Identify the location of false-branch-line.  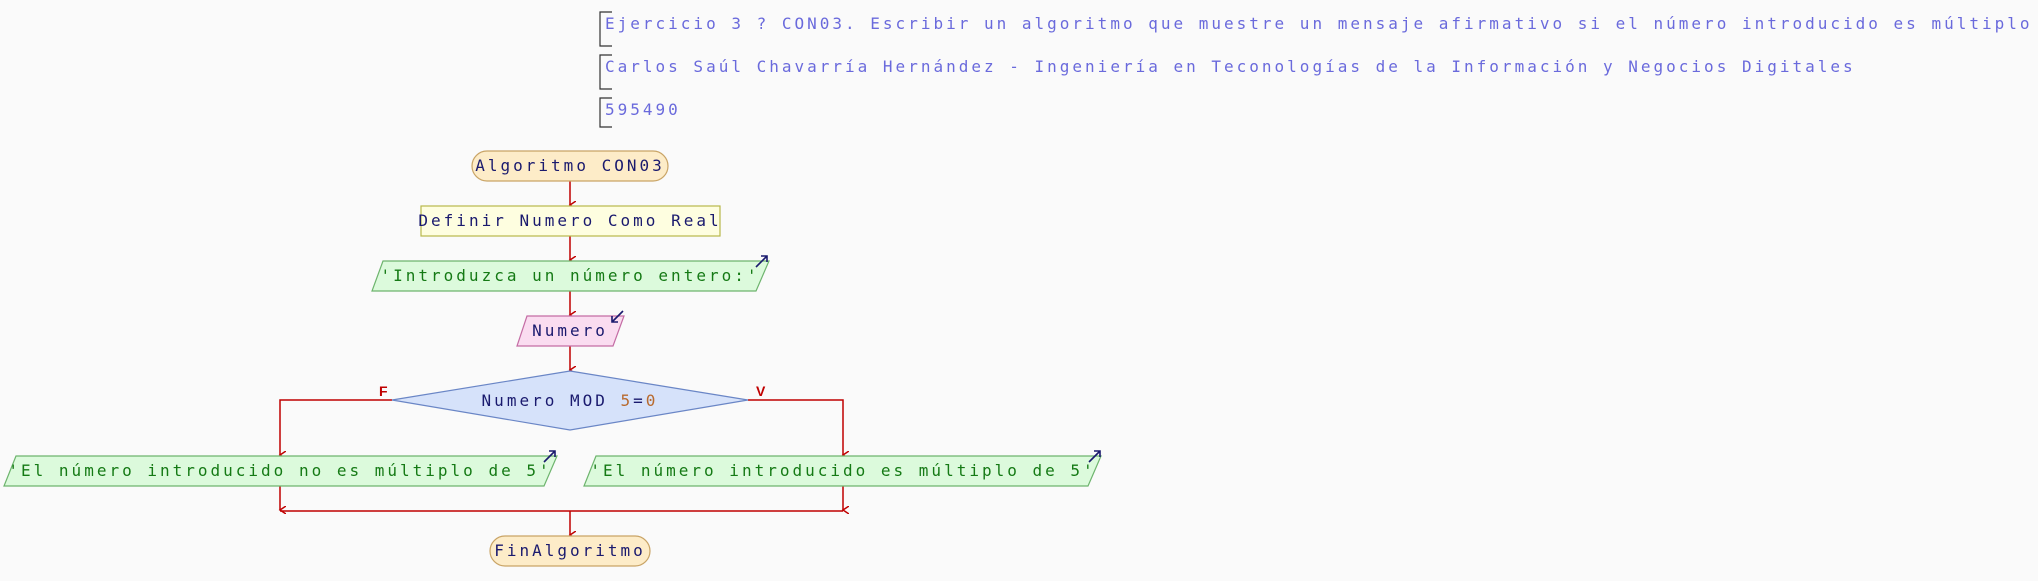
(336, 427).